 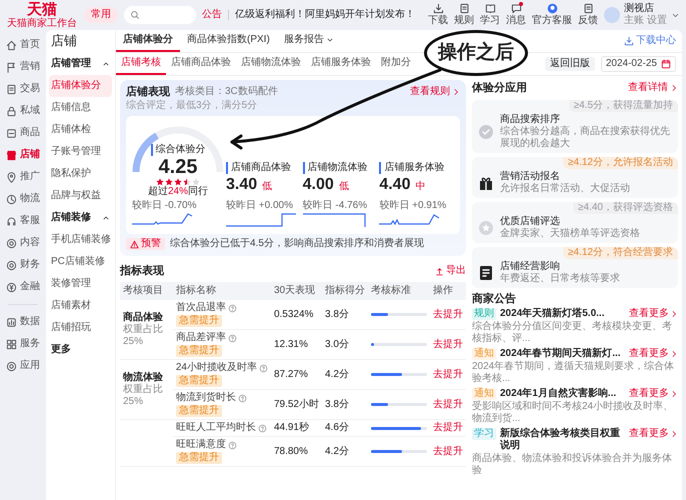 I want to click on shortcut-button: 规则, so click(x=464, y=15).